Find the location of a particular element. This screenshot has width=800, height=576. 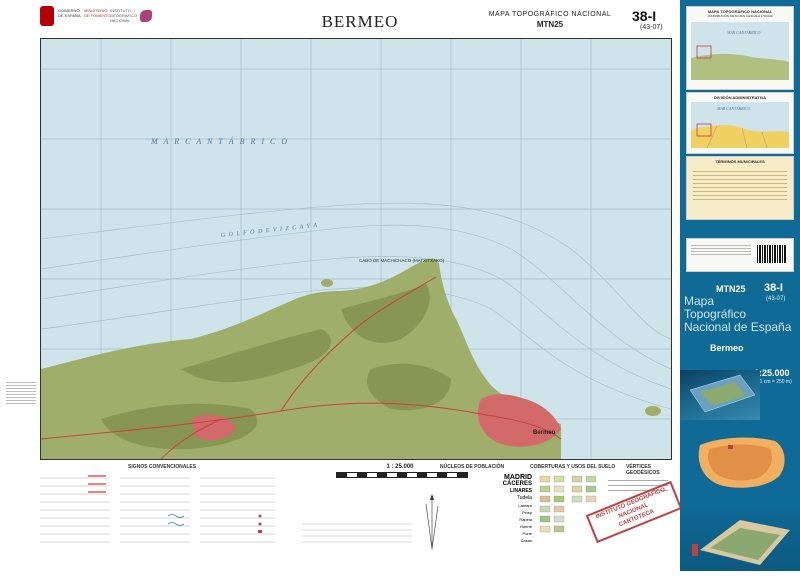

spain-map-illustration is located at coordinates (740, 460).